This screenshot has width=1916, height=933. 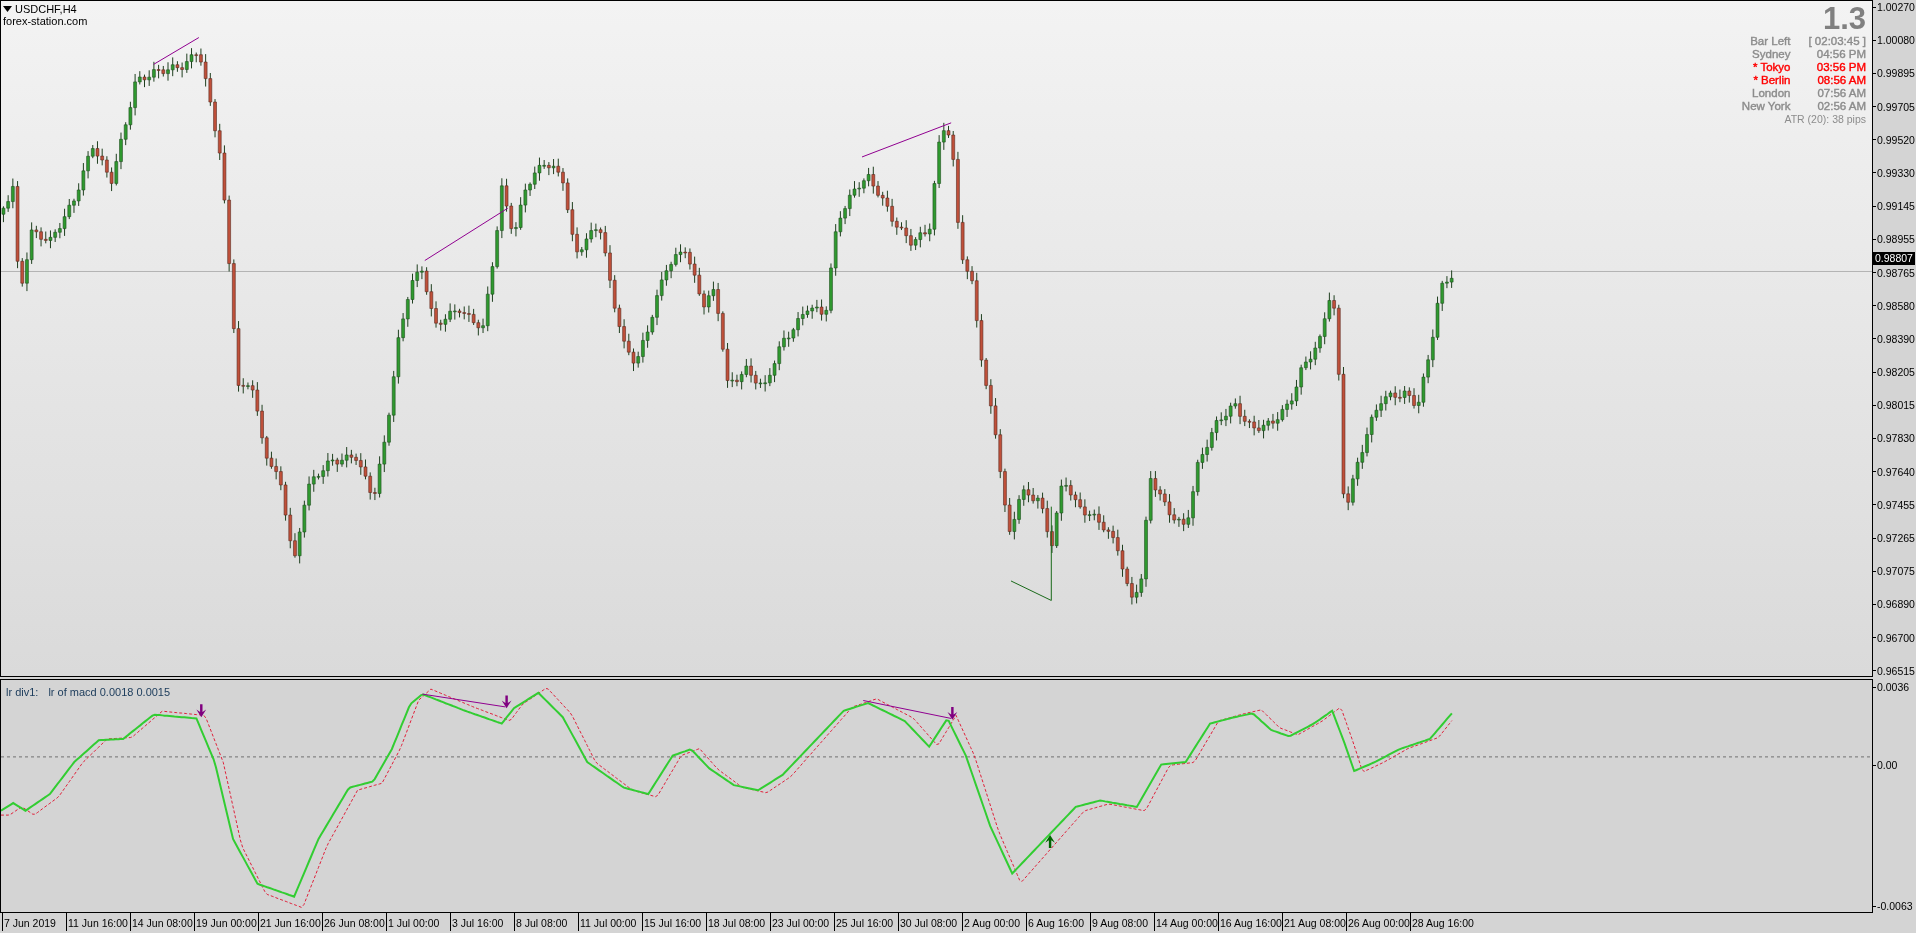 What do you see at coordinates (866, 922) in the screenshot?
I see `time-label: 25 Jul 16:00` at bounding box center [866, 922].